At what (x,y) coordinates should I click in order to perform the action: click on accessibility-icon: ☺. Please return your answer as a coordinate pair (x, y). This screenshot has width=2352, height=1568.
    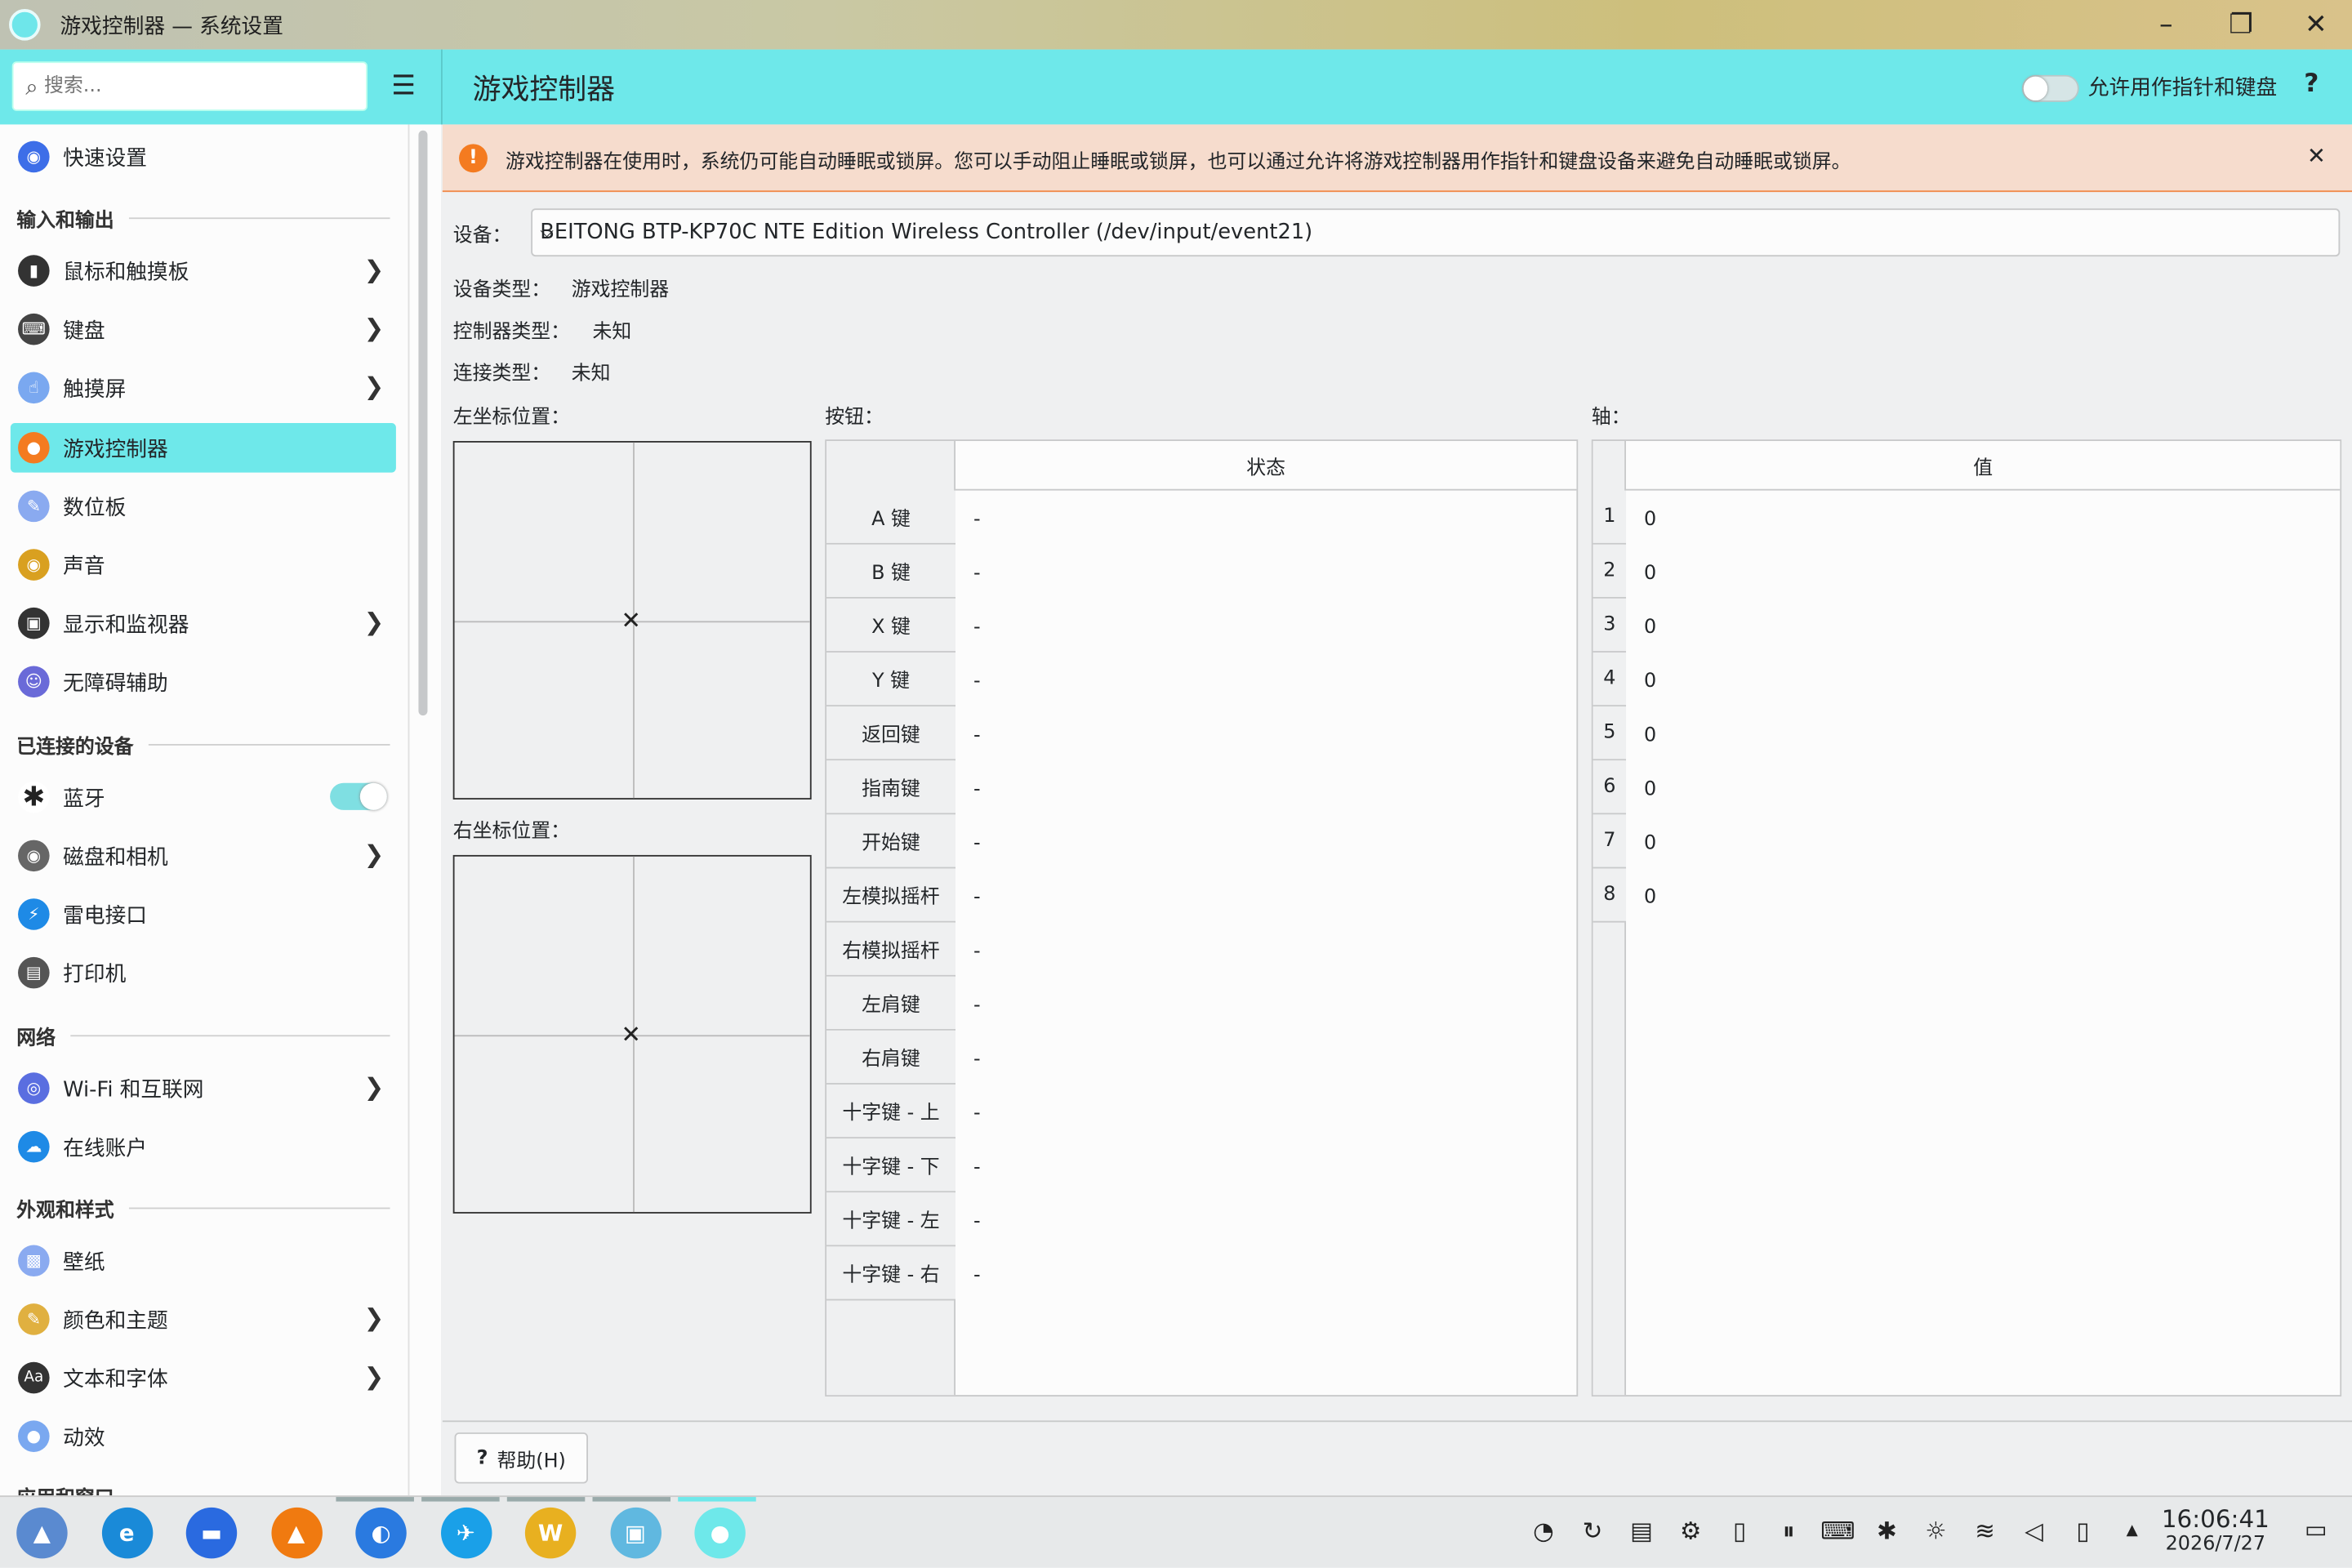
    Looking at the image, I should click on (34, 682).